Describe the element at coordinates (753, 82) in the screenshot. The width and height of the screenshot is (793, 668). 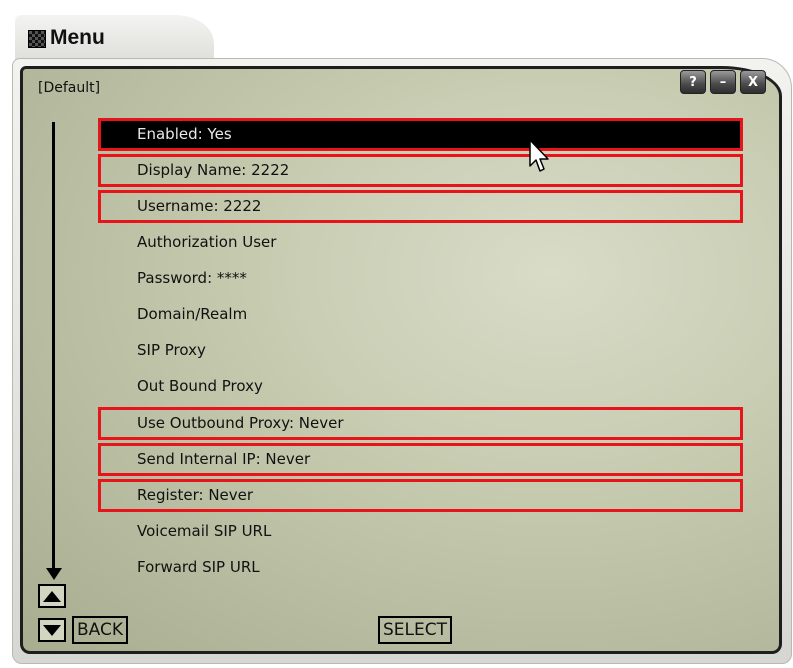
I see `close-button: X` at that location.